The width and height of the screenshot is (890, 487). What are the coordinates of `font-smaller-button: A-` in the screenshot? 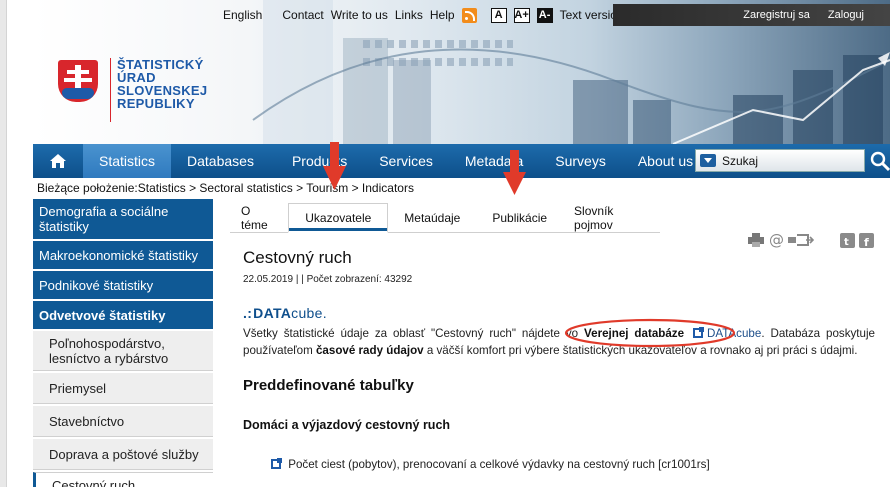 It's located at (544, 15).